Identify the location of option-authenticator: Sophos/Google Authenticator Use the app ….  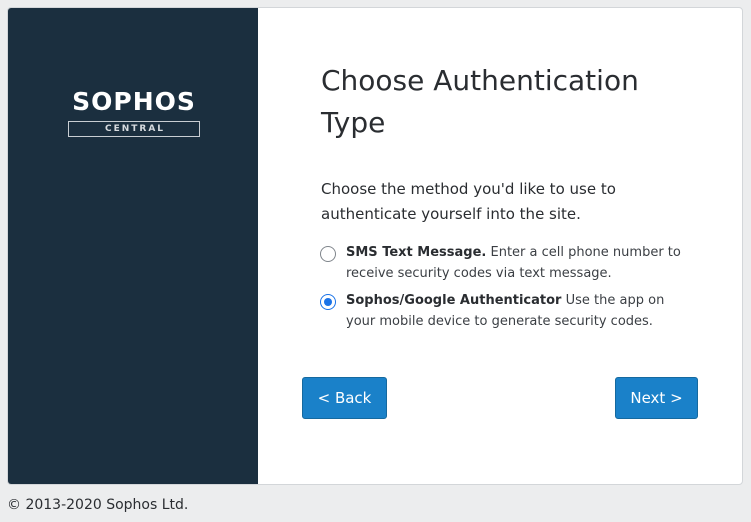
(510, 311).